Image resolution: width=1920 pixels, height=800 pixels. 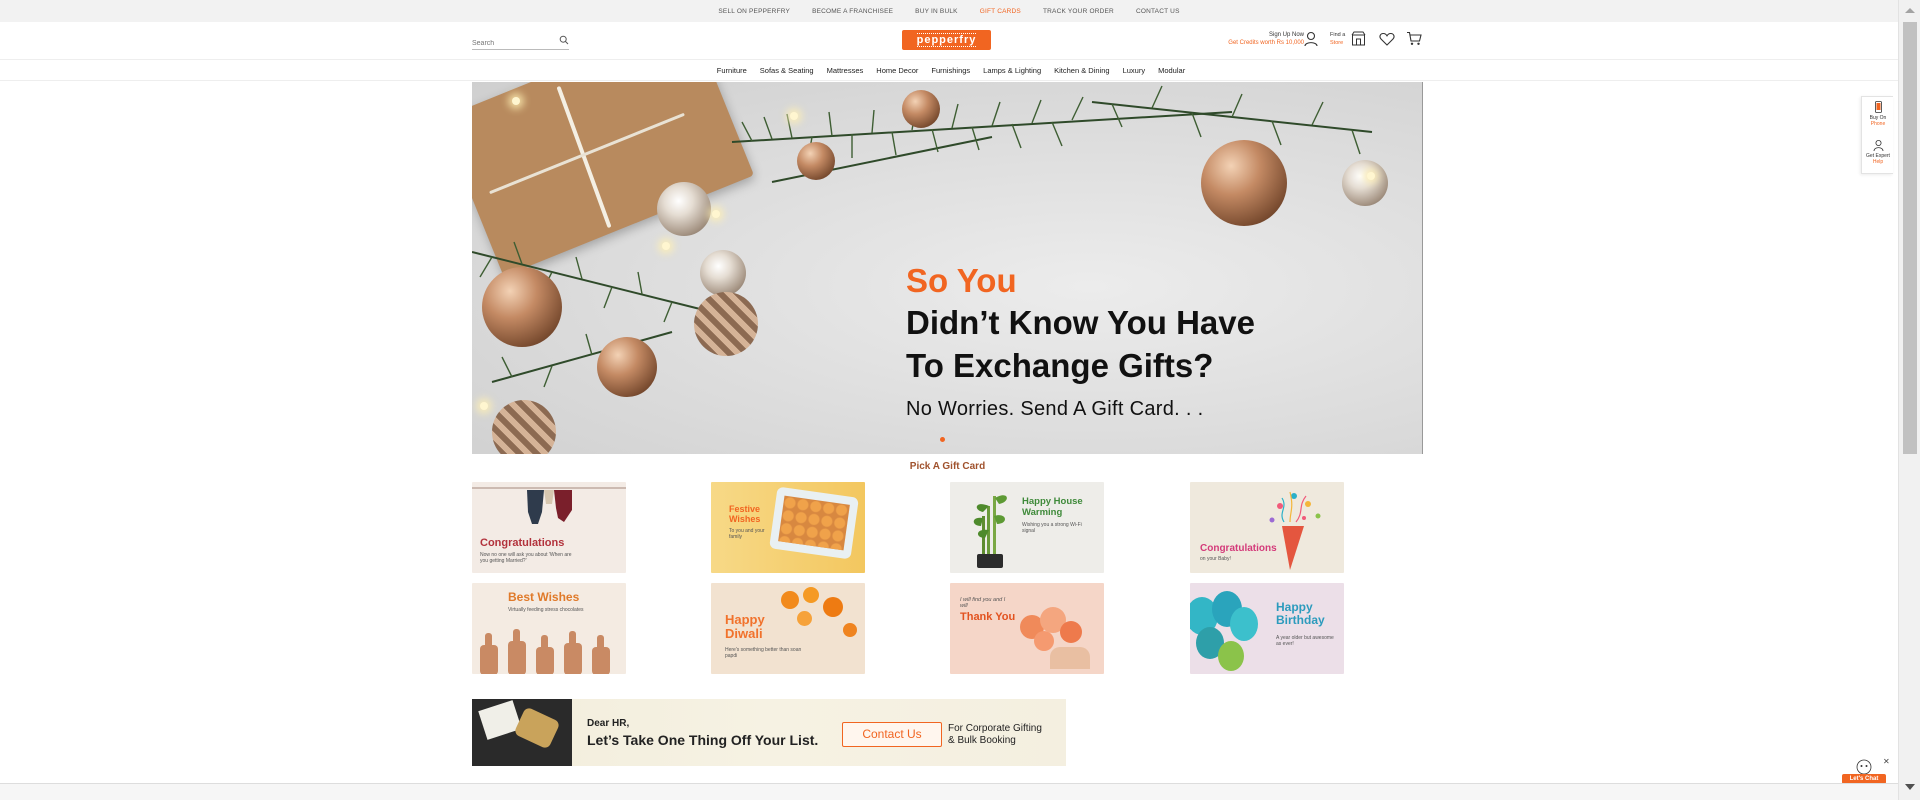 I want to click on gift-card-title: Festive Wishes, so click(x=745, y=514).